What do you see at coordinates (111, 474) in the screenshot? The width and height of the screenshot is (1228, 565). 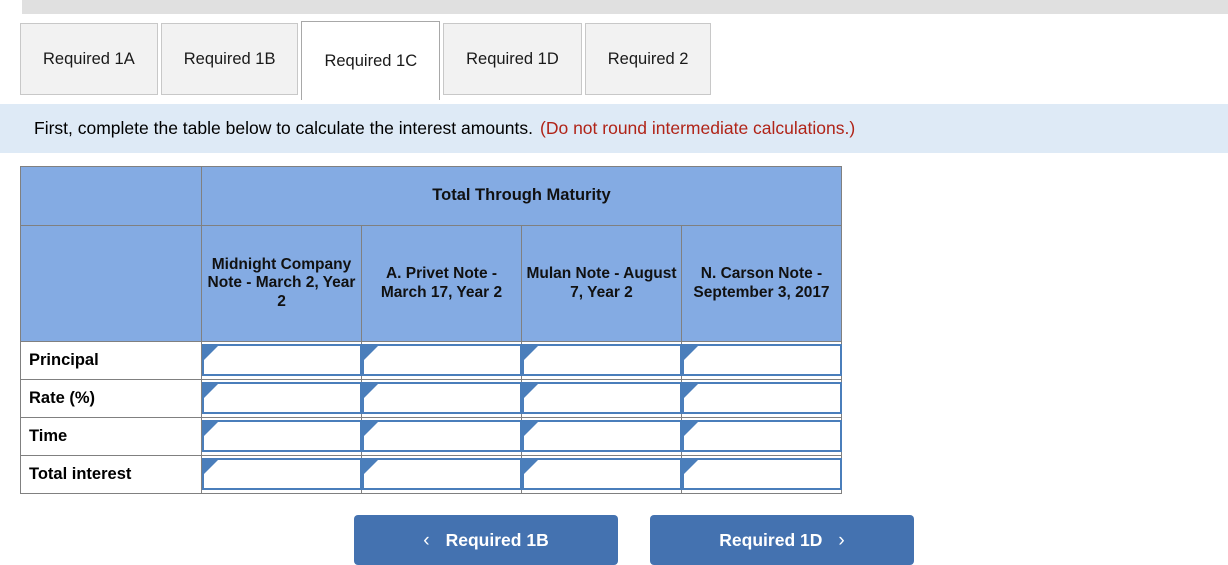 I see `row-label-total-interest: Total interest` at bounding box center [111, 474].